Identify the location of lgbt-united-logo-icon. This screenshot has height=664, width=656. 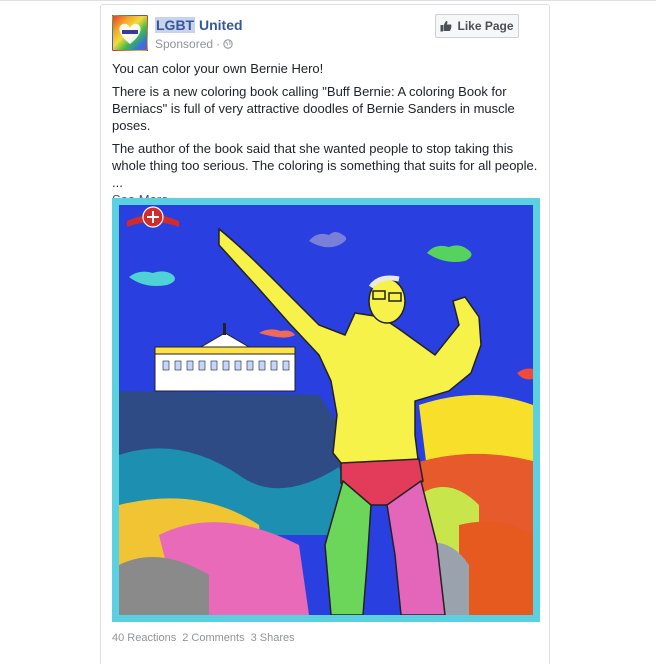
(130, 33).